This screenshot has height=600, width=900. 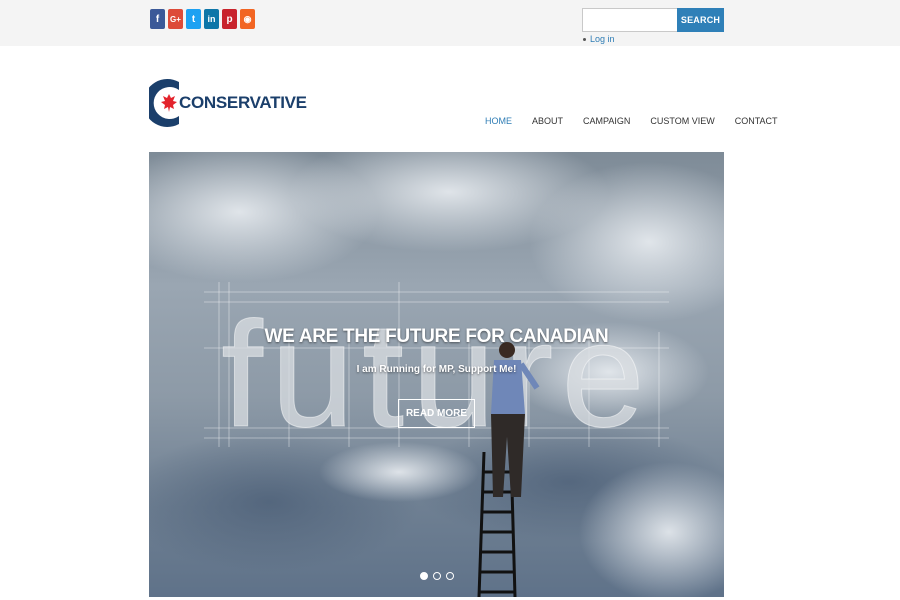 I want to click on search-input, so click(x=629, y=20).